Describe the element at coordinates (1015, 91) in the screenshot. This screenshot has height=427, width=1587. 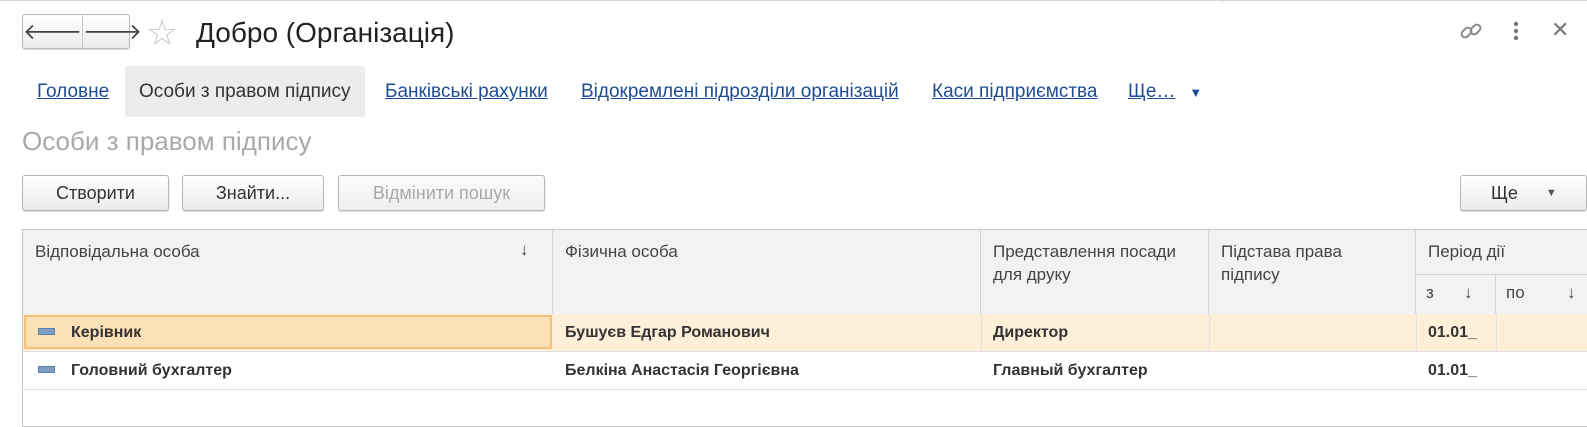
I see `tab-cash-desks: Каси підприємства` at that location.